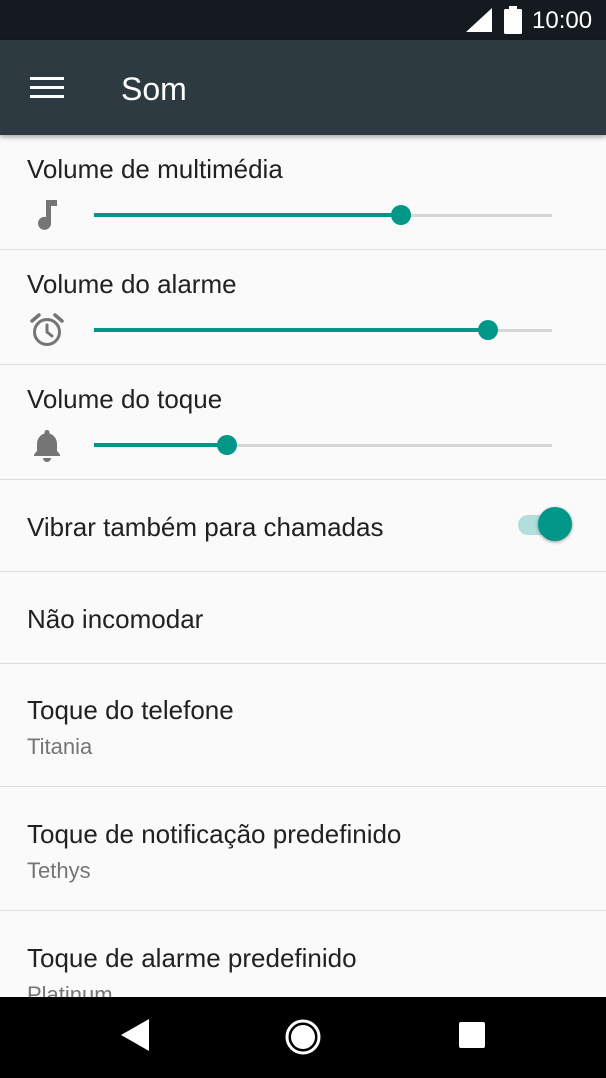 The image size is (606, 1078). Describe the element at coordinates (192, 958) in the screenshot. I see `alarm-sound-label: Toque de alarme predefinido` at that location.